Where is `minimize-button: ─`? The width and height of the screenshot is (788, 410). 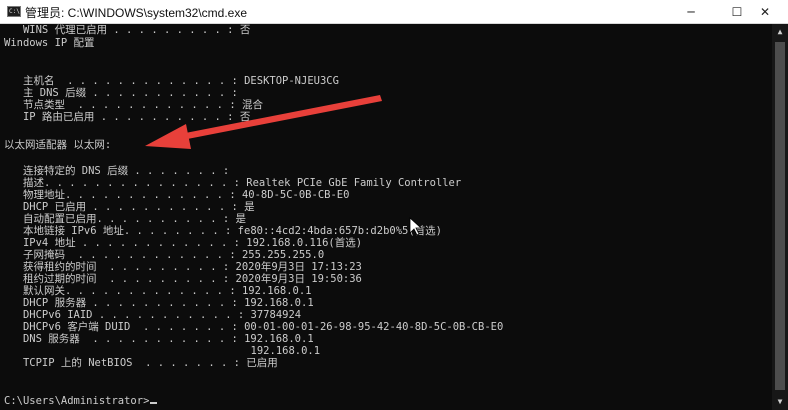 minimize-button: ─ is located at coordinates (691, 12).